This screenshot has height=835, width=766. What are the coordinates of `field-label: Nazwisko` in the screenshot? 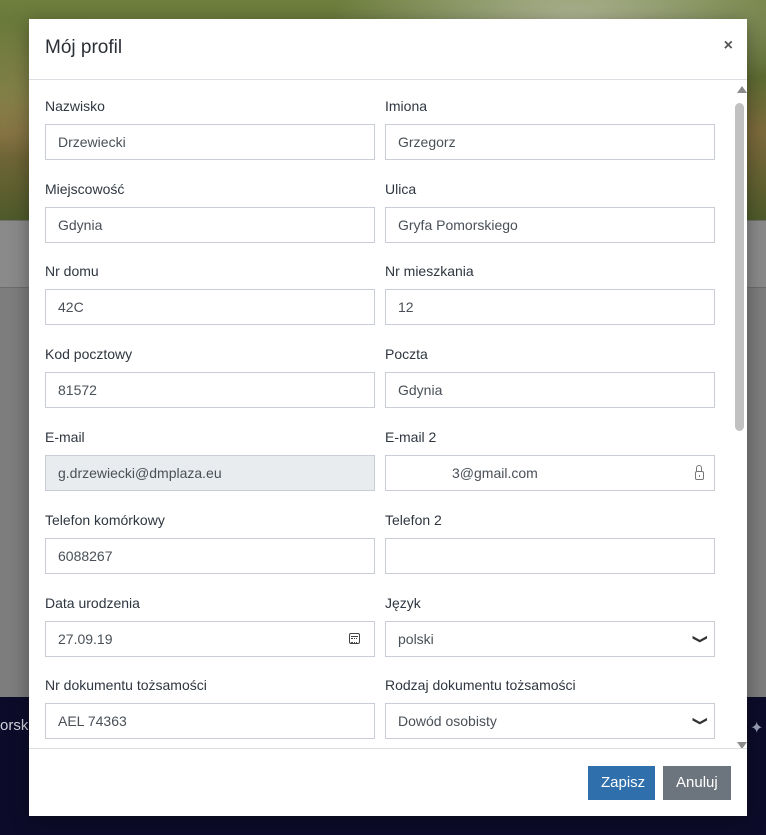 It's located at (75, 106).